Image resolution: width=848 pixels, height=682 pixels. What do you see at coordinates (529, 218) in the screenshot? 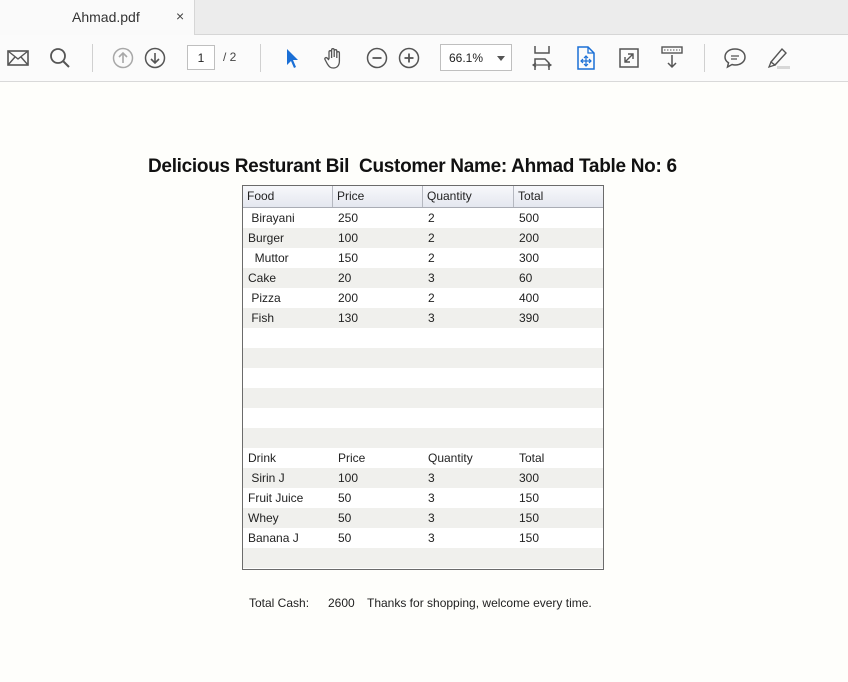
I see `table-cell: 500` at bounding box center [529, 218].